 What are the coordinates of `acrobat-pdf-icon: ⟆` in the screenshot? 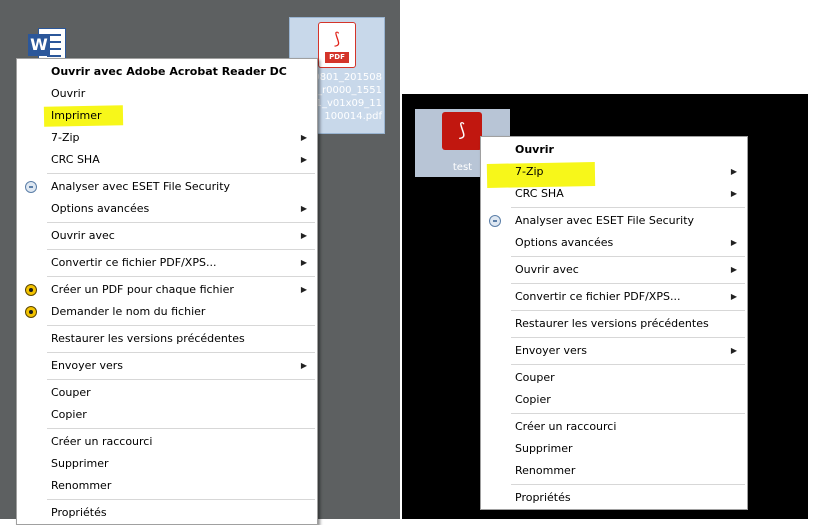 It's located at (462, 131).